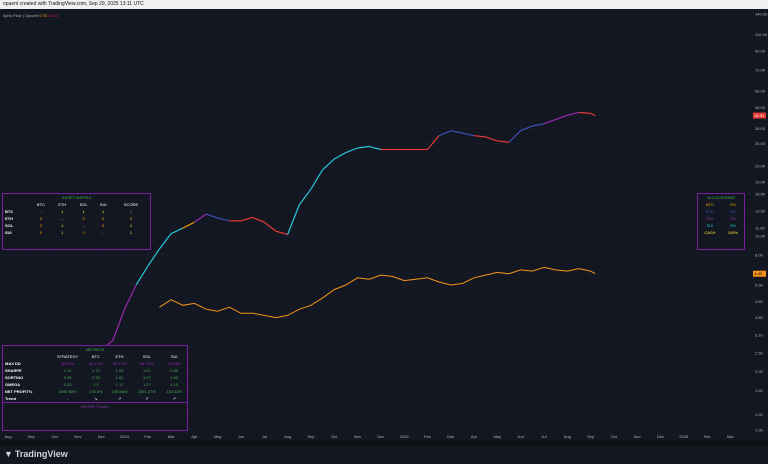  I want to click on allocations-title: ALLOCATIONS, so click(721, 197).